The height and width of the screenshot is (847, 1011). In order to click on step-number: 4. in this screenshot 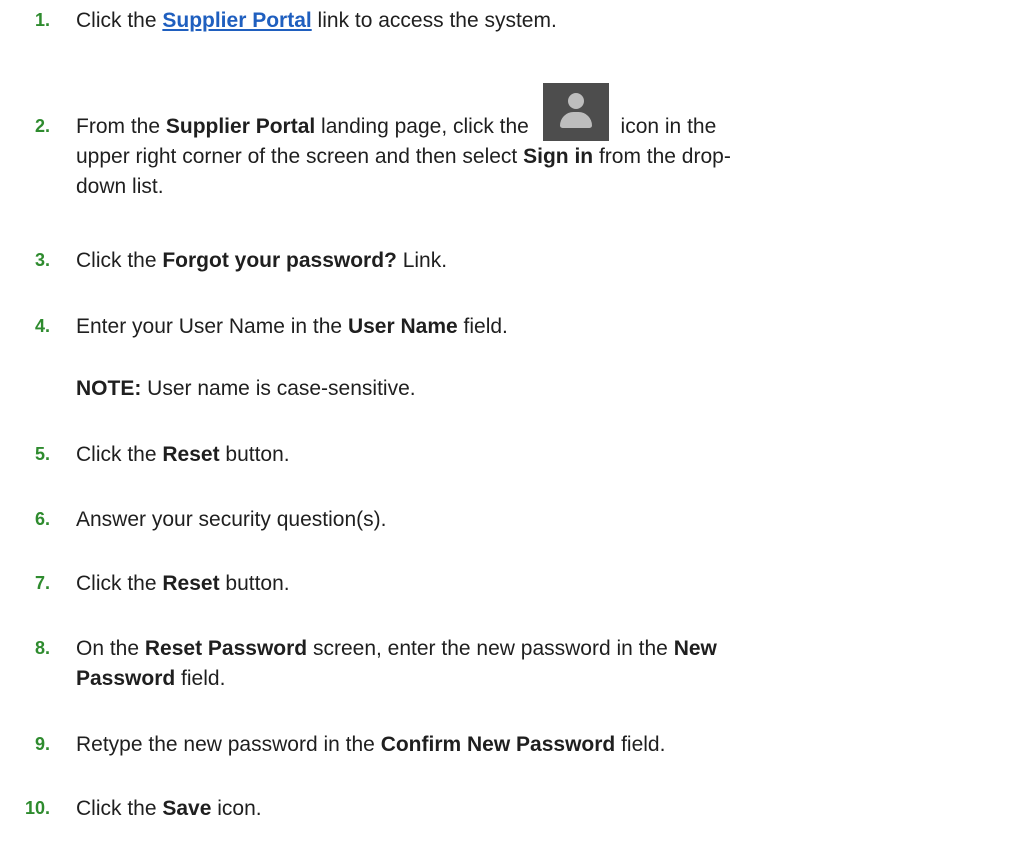, I will do `click(42, 326)`.